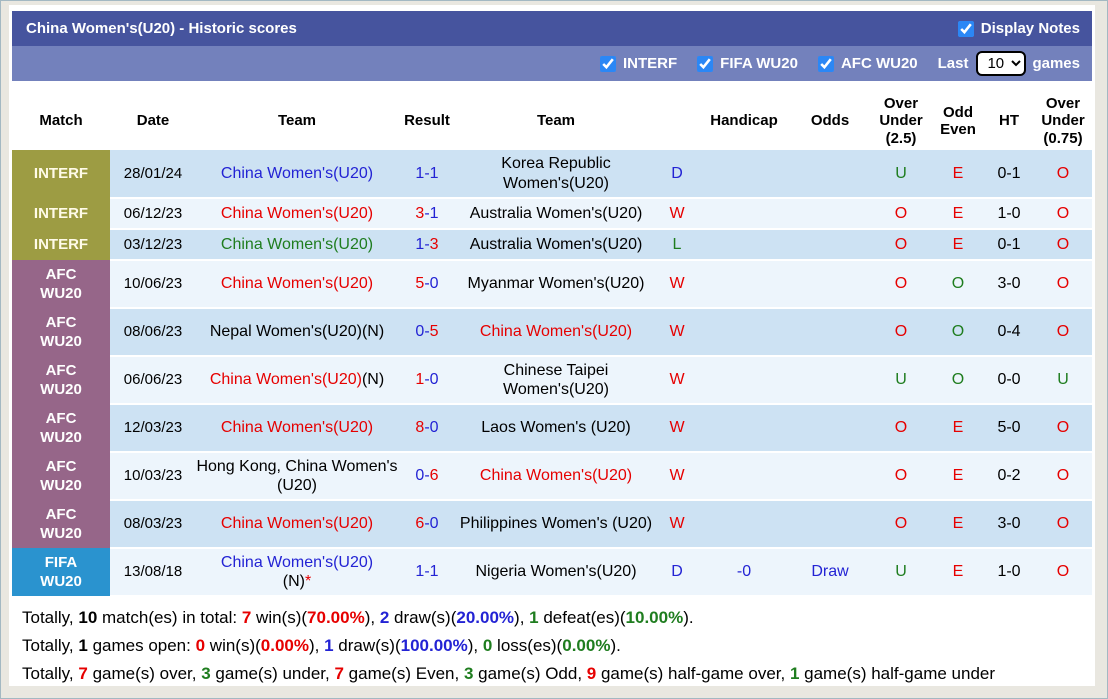  What do you see at coordinates (284, 645) in the screenshot?
I see `totals-value: 0.00%` at bounding box center [284, 645].